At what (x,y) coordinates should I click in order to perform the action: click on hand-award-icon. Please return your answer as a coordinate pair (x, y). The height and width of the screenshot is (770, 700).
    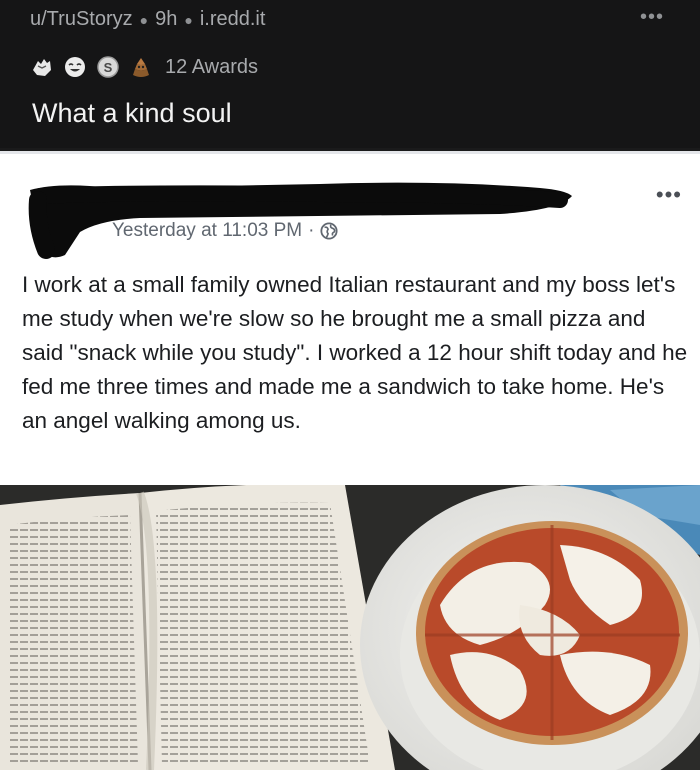
    Looking at the image, I should click on (42, 67).